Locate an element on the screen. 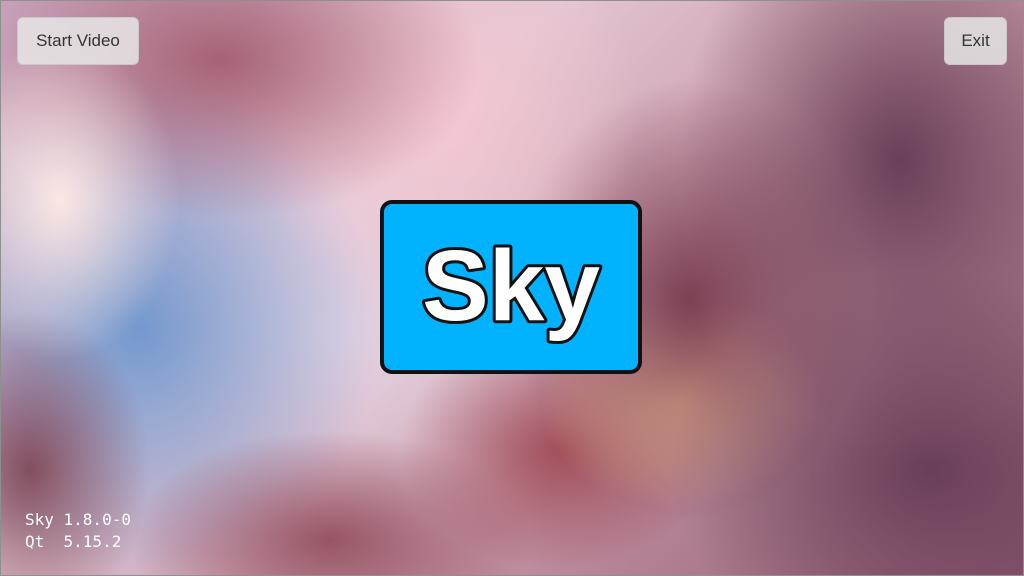 The width and height of the screenshot is (1024, 576). app-version-text: Sky 1.8.0-0 is located at coordinates (78, 519).